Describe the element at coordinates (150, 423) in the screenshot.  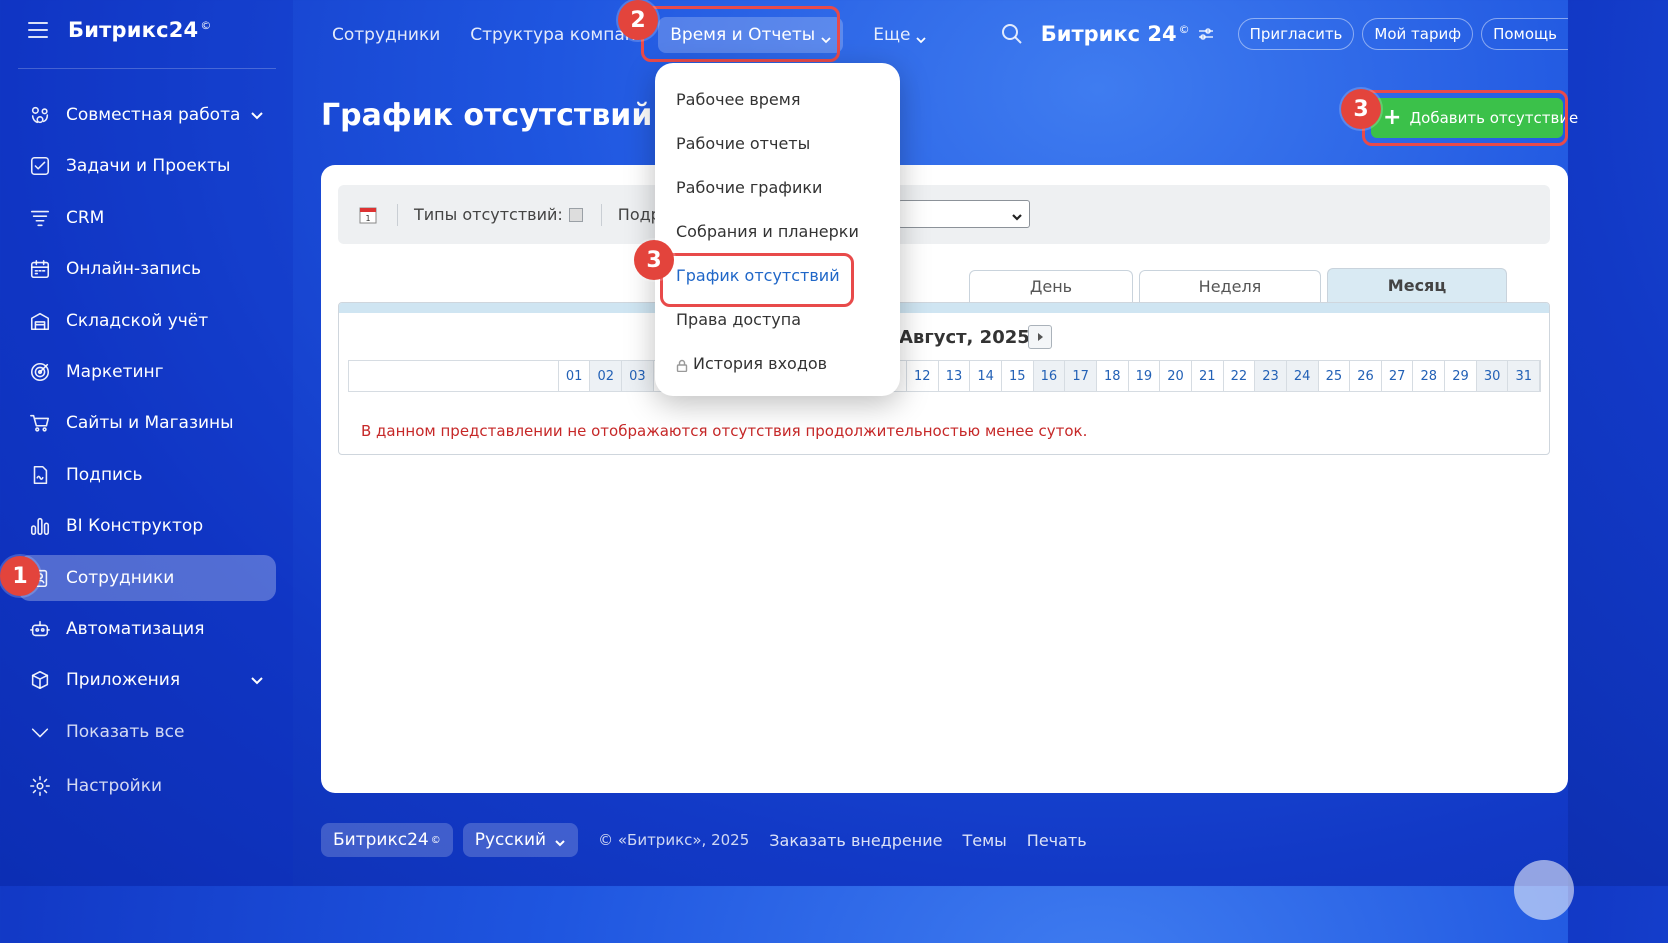
I see `sidebar-item-label: Сайты и Магазины` at that location.